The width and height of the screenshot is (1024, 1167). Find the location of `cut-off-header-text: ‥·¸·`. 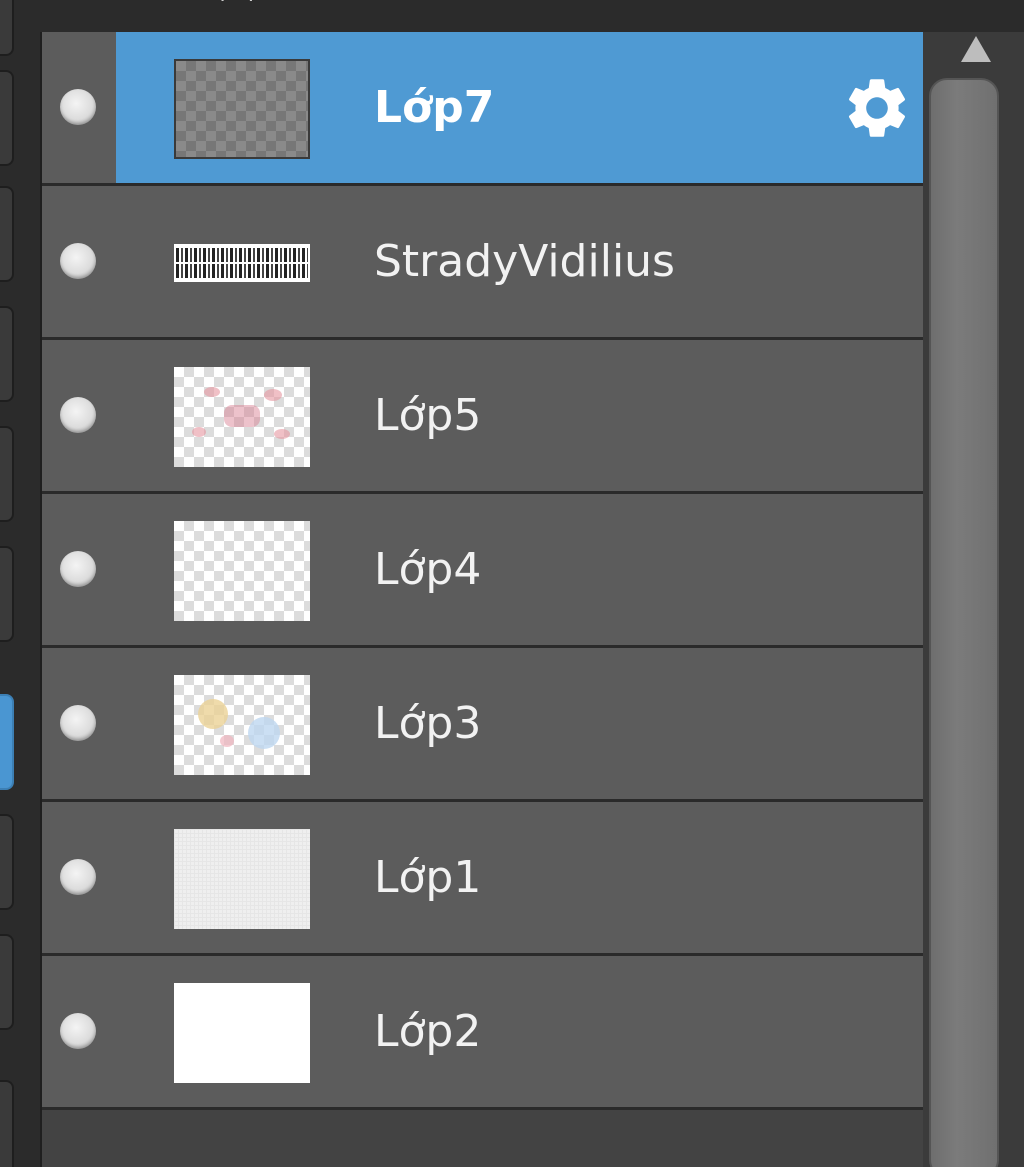

cut-off-header-text: ‥·¸· is located at coordinates (260, 2).